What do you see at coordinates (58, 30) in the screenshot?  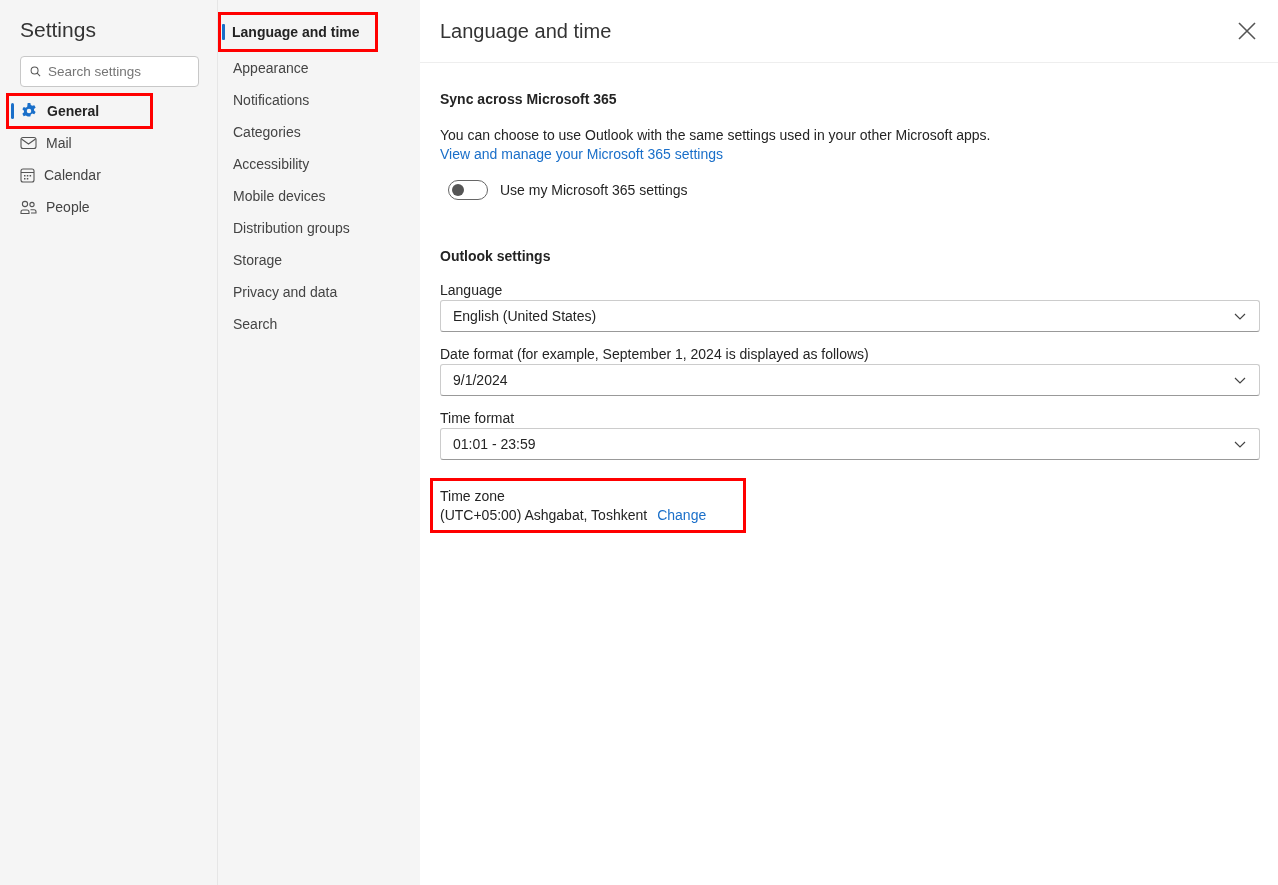 I see `settings-title: Settings` at bounding box center [58, 30].